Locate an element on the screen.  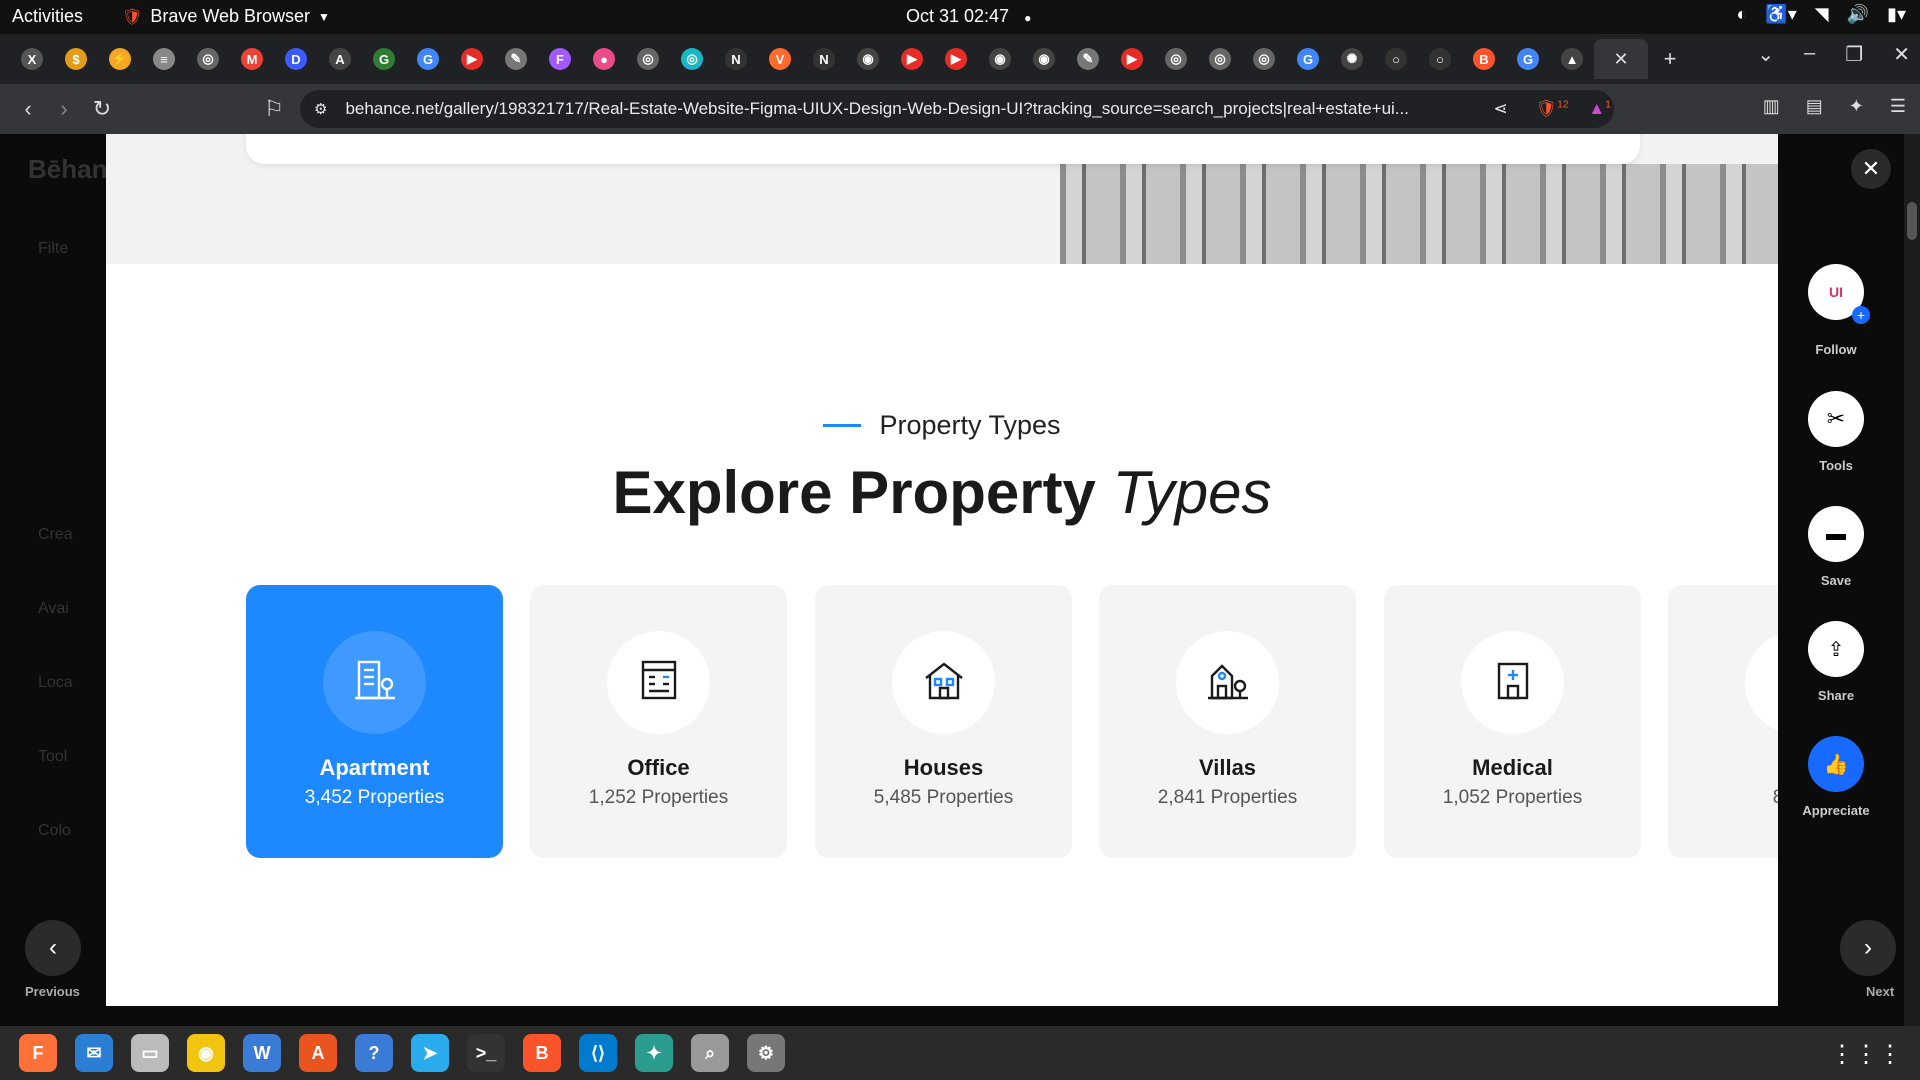
maximize-icon: ❐ is located at coordinates (1854, 54).